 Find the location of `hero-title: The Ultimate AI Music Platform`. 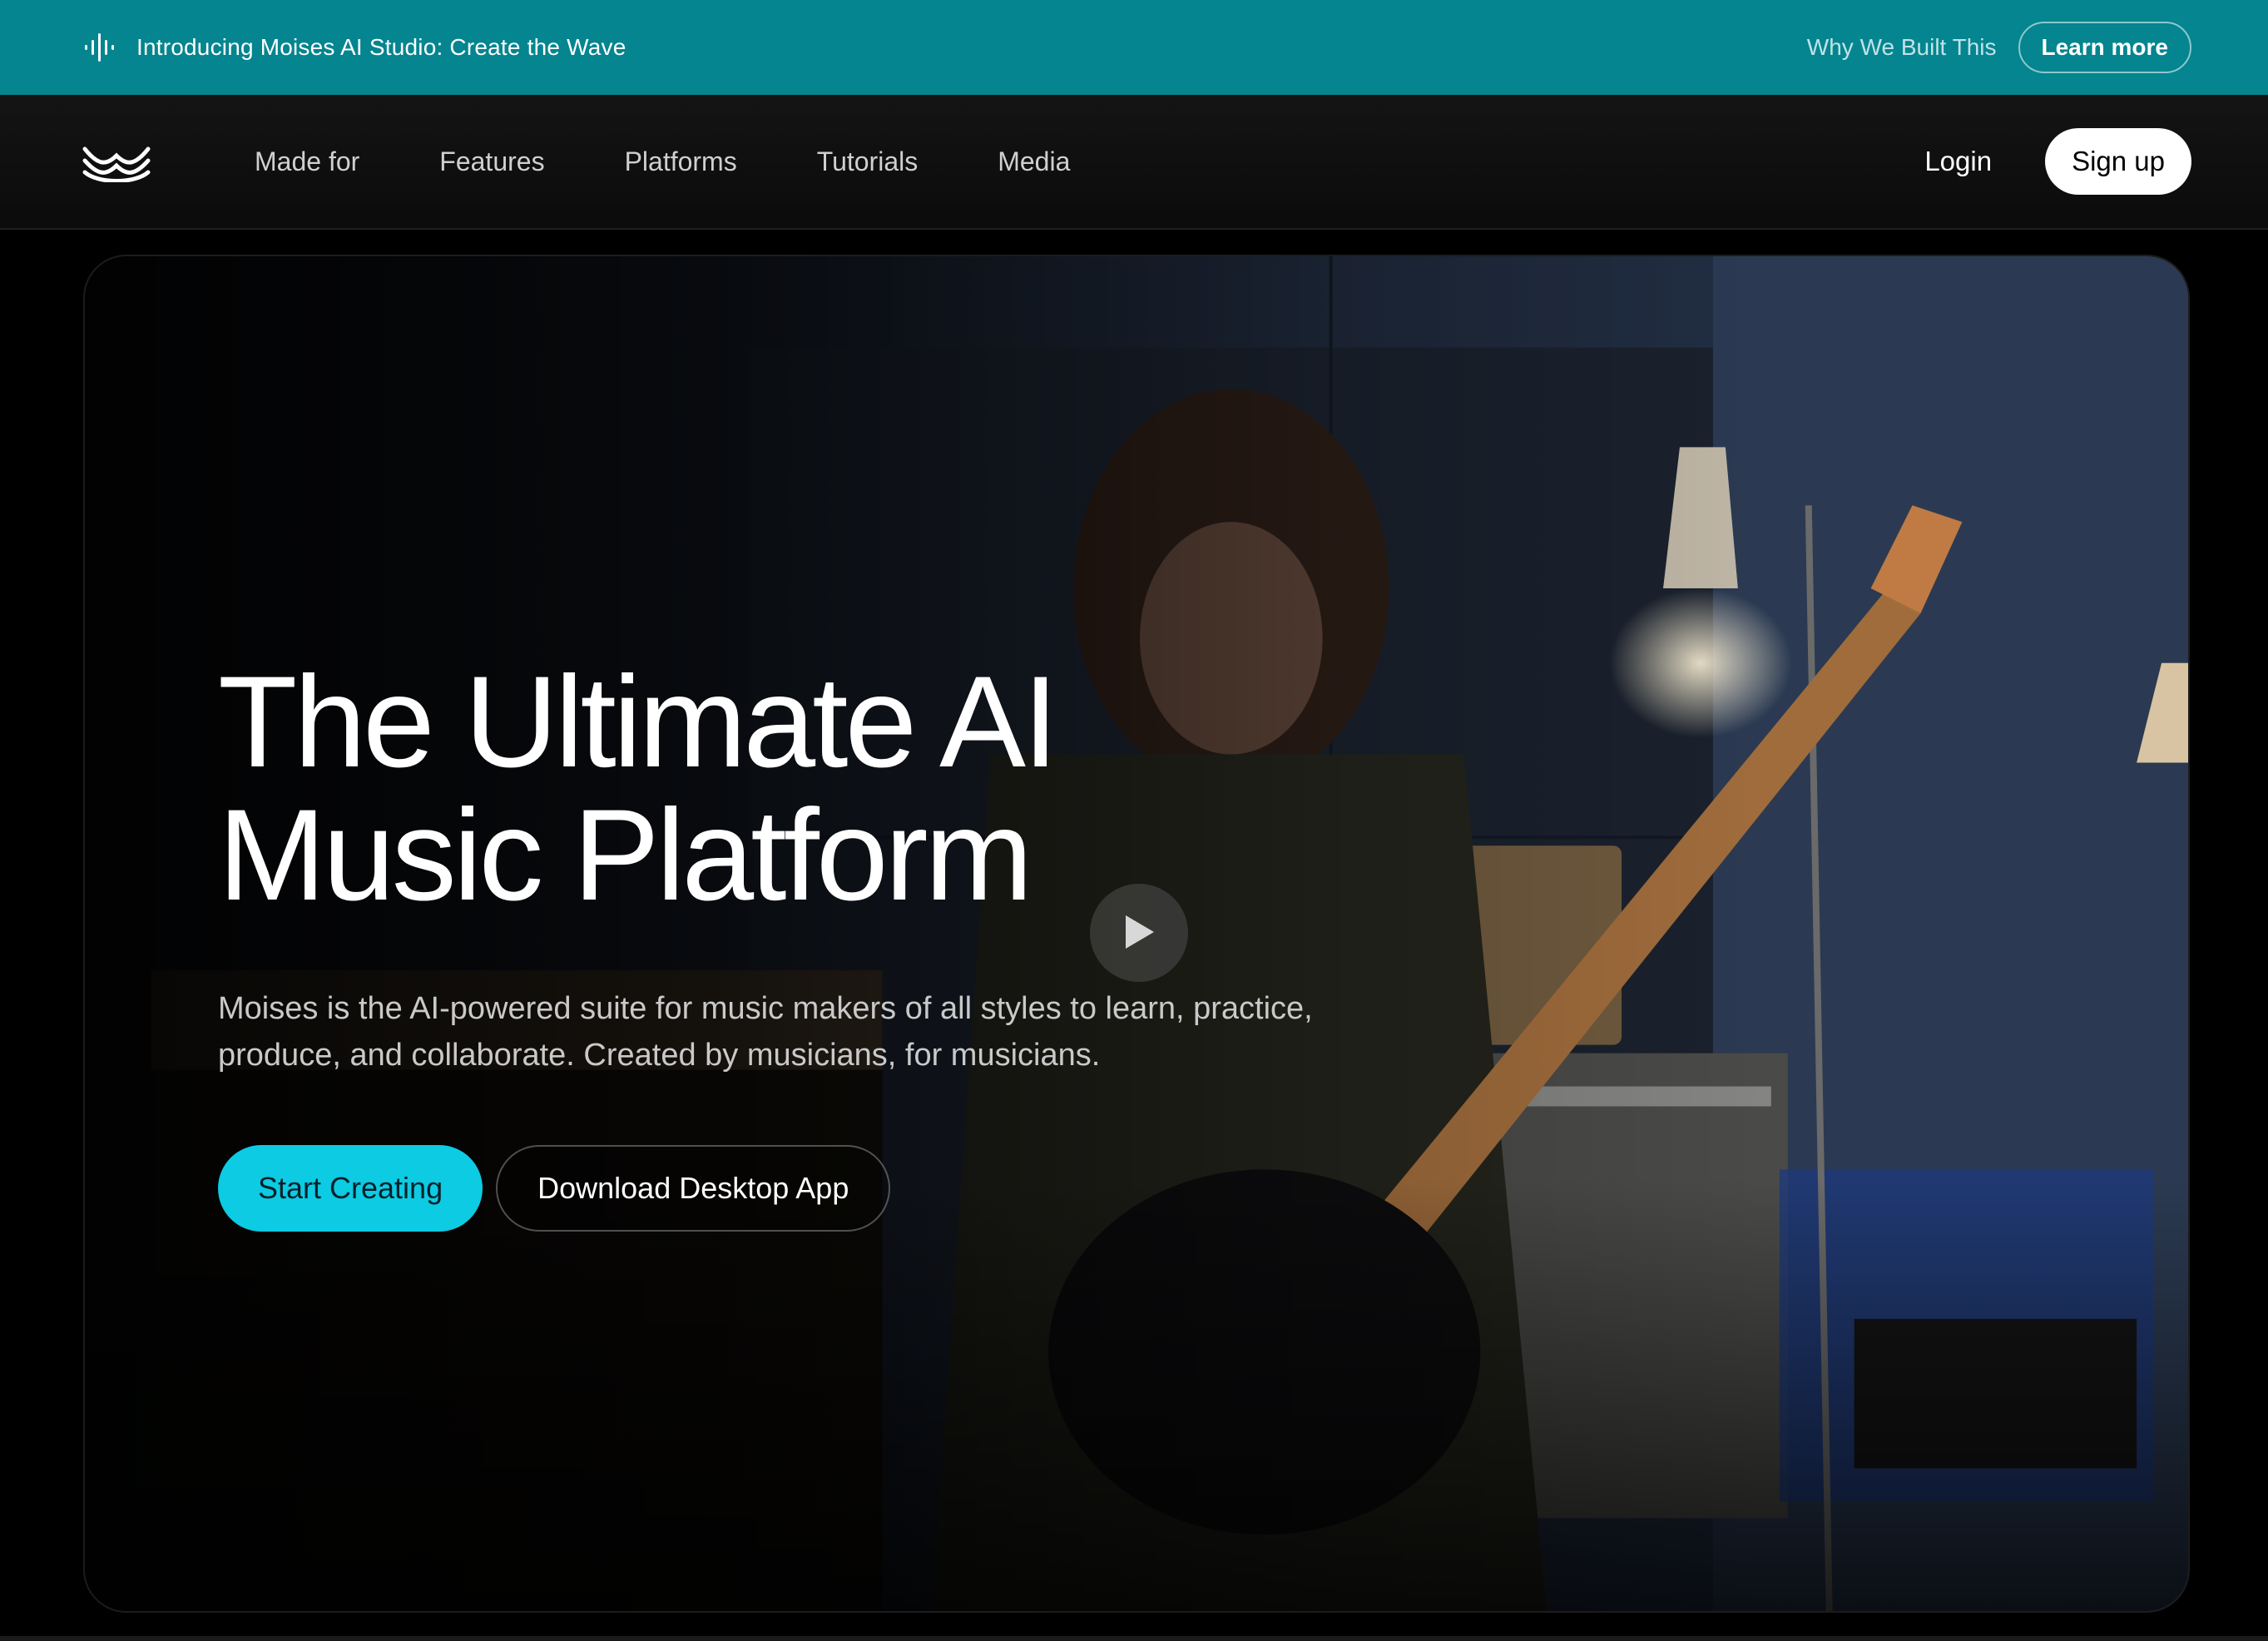

hero-title: The Ultimate AI Music Platform is located at coordinates (638, 789).